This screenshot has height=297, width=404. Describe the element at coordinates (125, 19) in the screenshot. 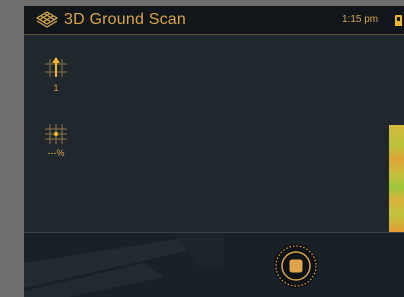

I see `page-title: 3D Ground Scan` at that location.